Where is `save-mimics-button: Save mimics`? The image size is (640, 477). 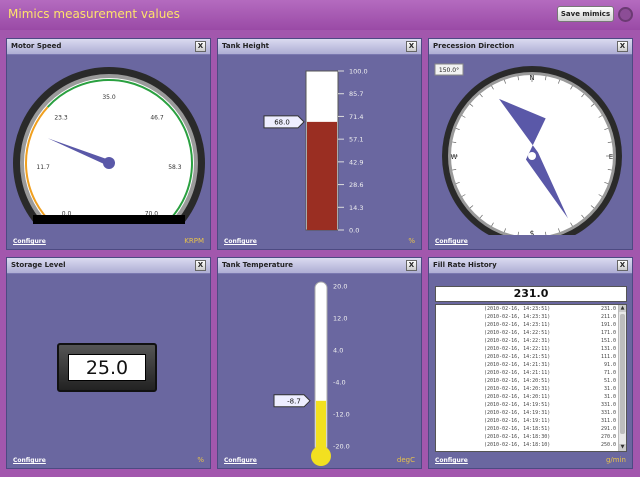 save-mimics-button: Save mimics is located at coordinates (585, 14).